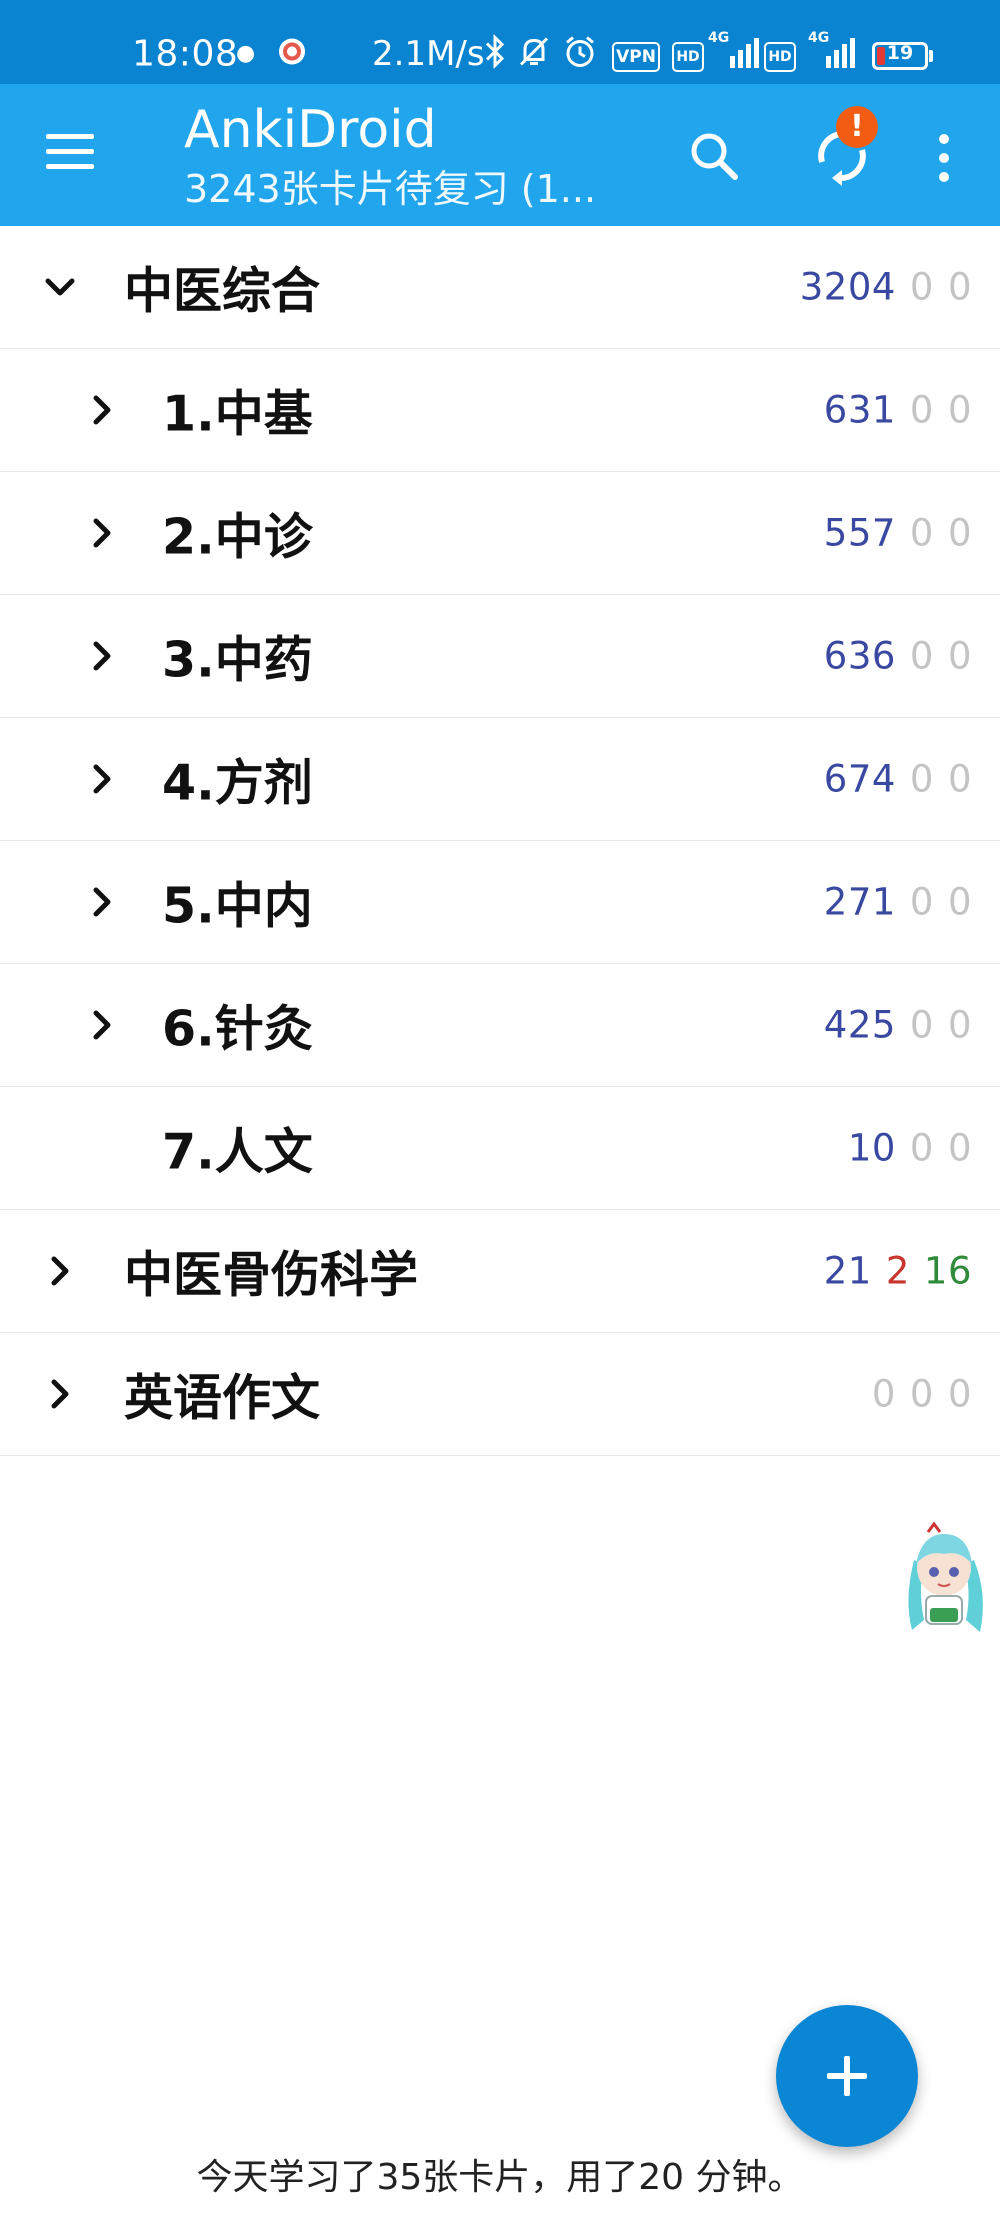 The height and width of the screenshot is (2222, 1000). Describe the element at coordinates (500, 1025) in the screenshot. I see `deck-row: 6.针灸 425 0 0` at that location.